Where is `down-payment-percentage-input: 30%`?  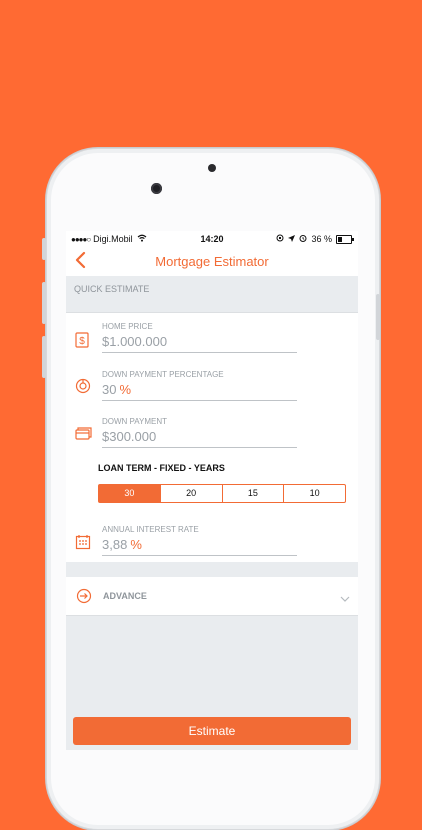
down-payment-percentage-input: 30% is located at coordinates (116, 389).